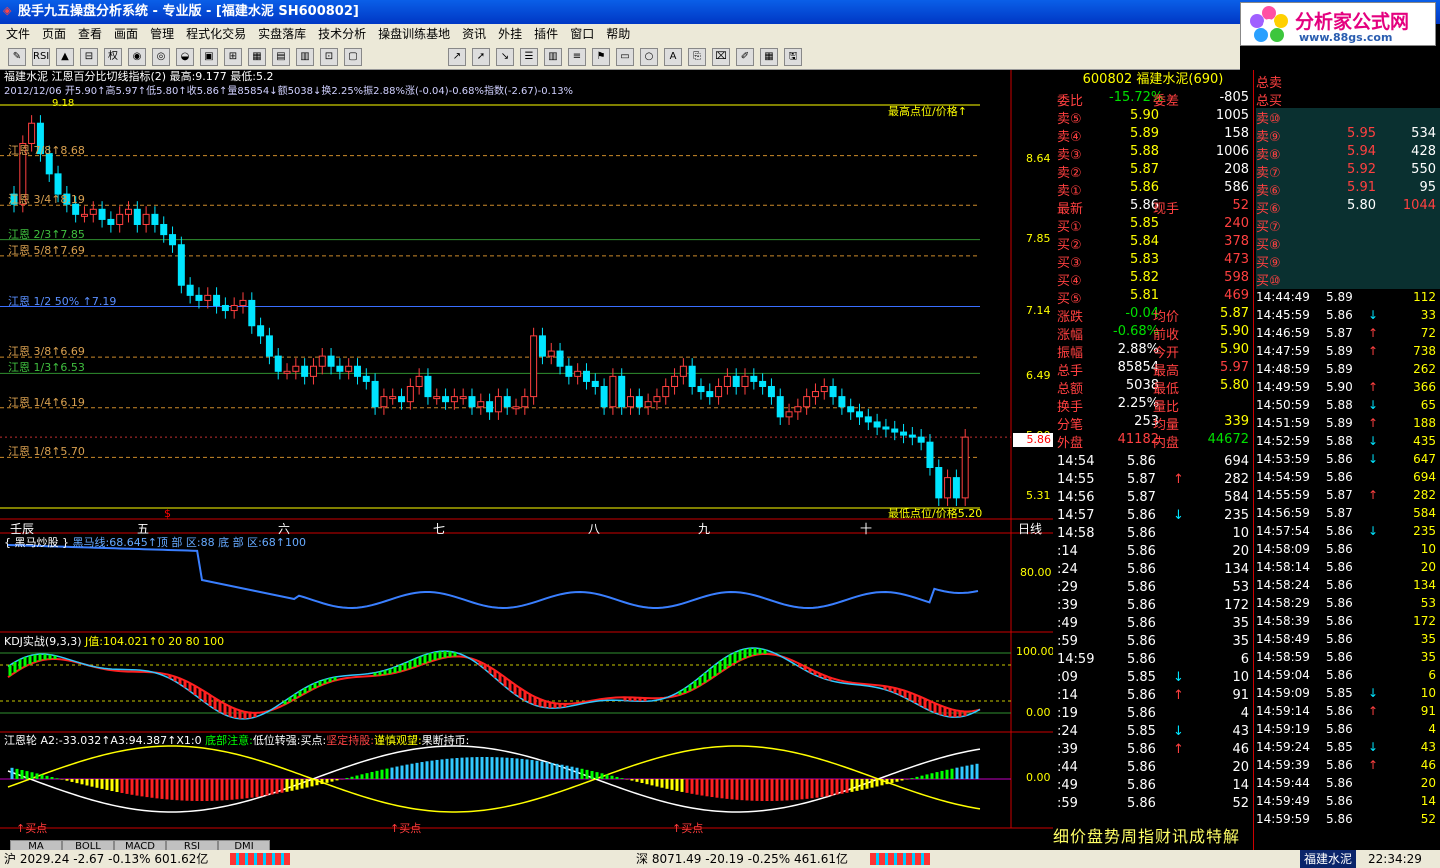  I want to click on value2: 586, so click(1236, 187).